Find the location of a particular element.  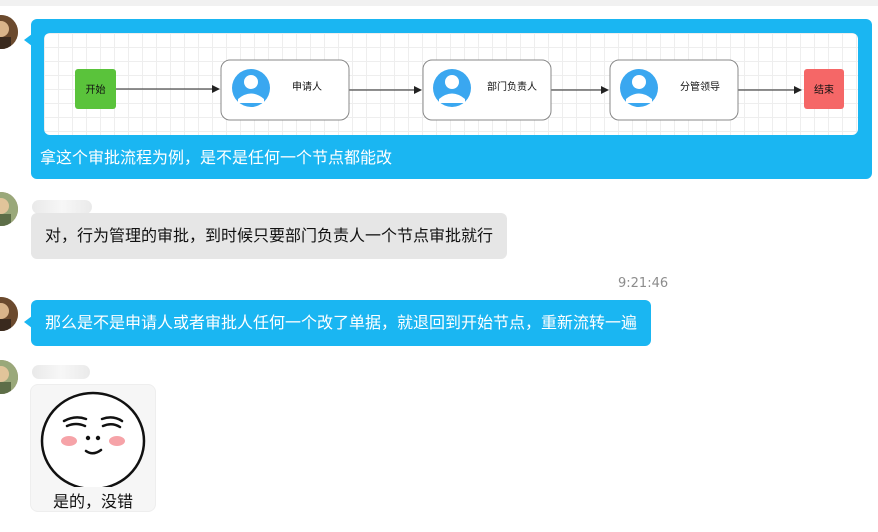

flow-node-label: 开始 is located at coordinates (96, 89).